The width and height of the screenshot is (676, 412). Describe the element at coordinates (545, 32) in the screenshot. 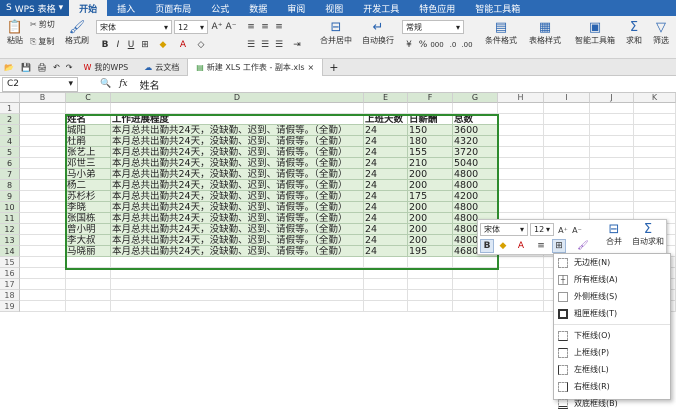

I see `table-style-button: ▦ 表格样式` at that location.